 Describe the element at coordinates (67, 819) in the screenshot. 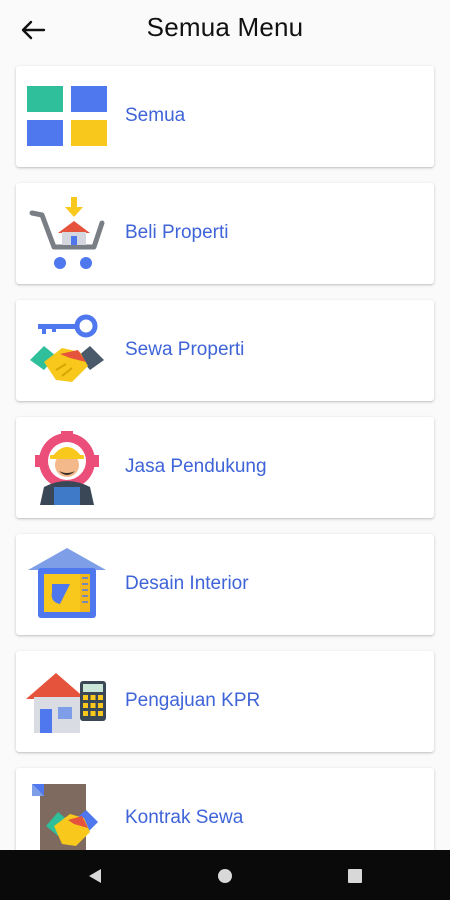

I see `contract-handshake-icon` at that location.